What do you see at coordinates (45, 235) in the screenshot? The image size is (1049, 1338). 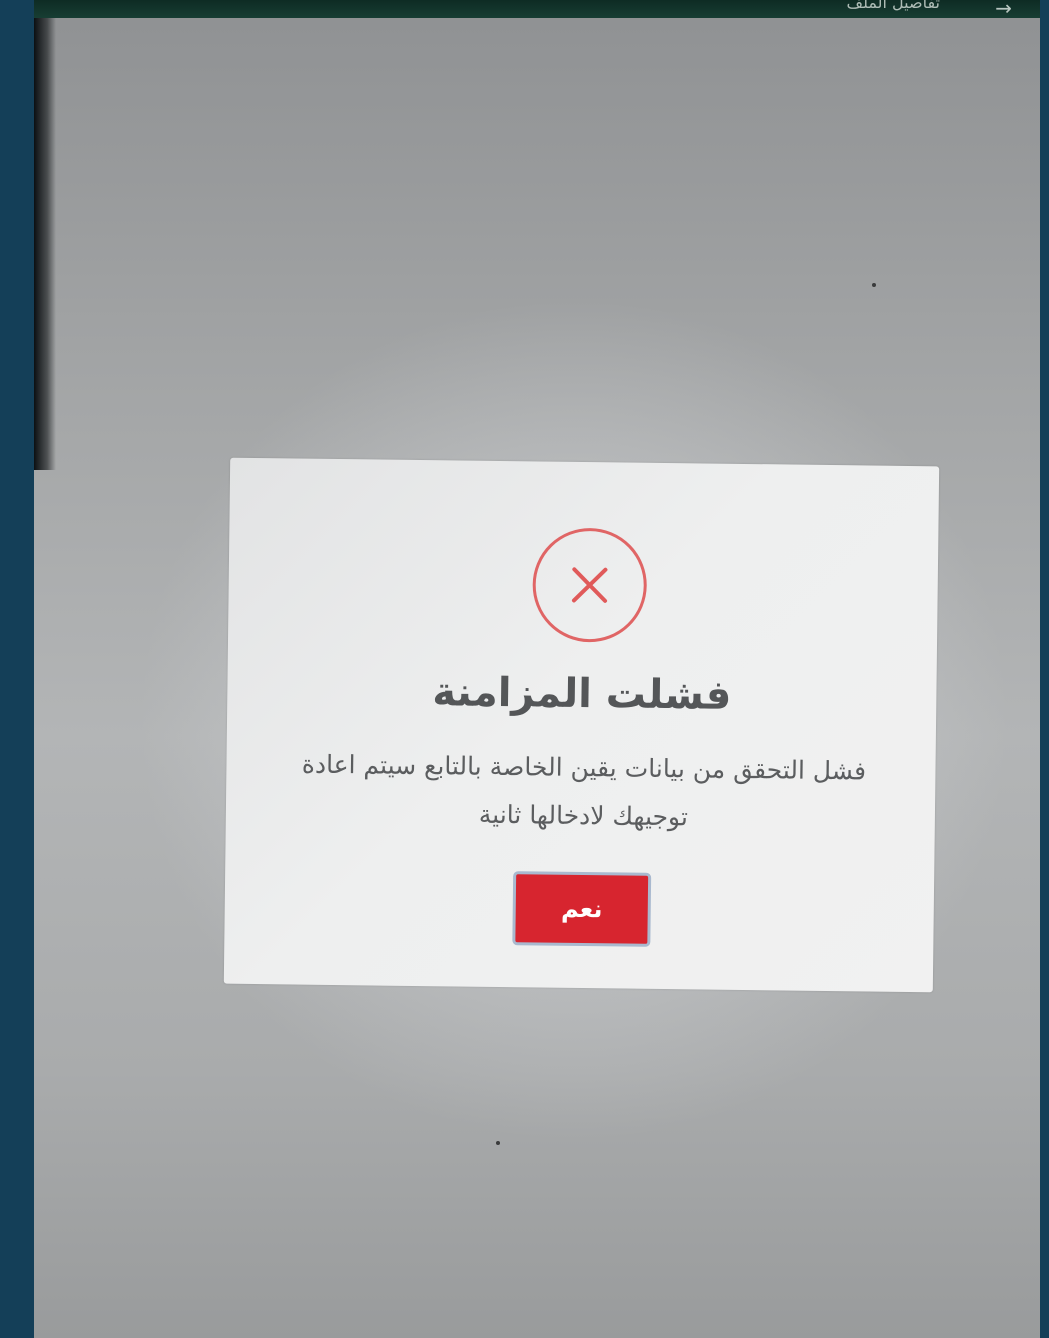 I see `screen-edge-shadow` at bounding box center [45, 235].